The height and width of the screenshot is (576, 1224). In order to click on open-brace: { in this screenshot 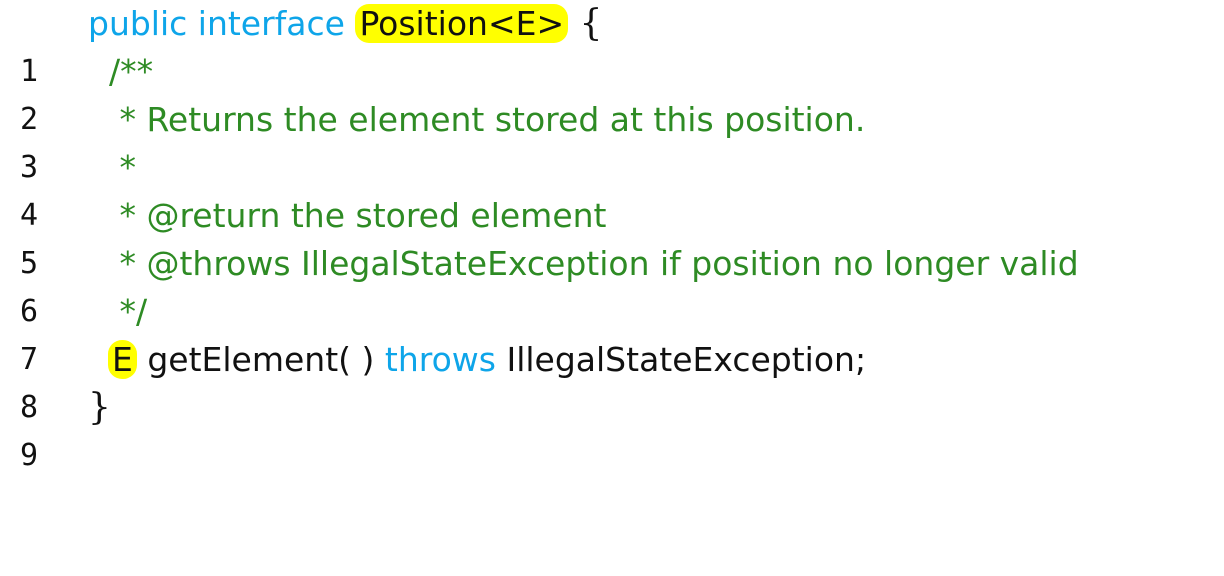, I will do `click(585, 23)`.